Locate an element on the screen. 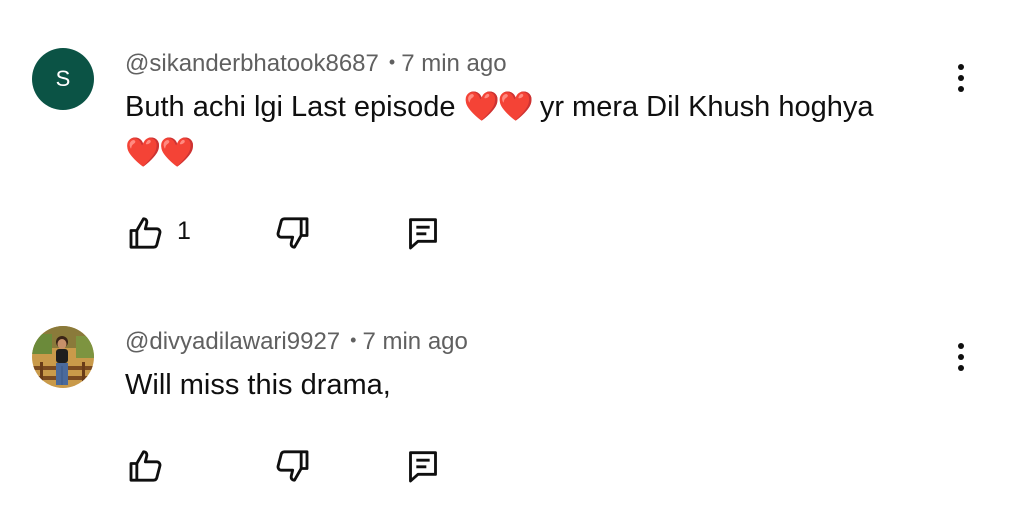 Image resolution: width=1024 pixels, height=505 pixels. comment-meta: @sikanderbhatook8687 • 7 min ago is located at coordinates (316, 64).